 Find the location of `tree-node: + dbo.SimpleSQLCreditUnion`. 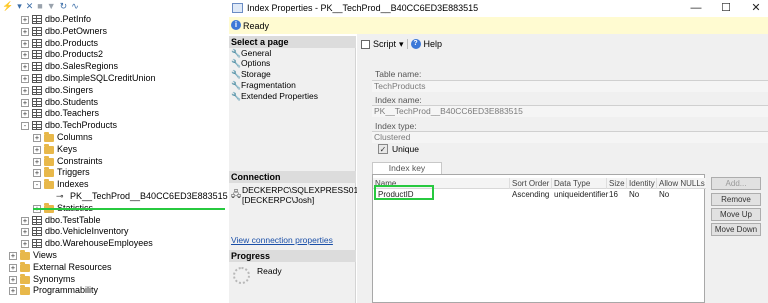

tree-node: + dbo.SimpleSQLCreditUnion is located at coordinates (114, 79).